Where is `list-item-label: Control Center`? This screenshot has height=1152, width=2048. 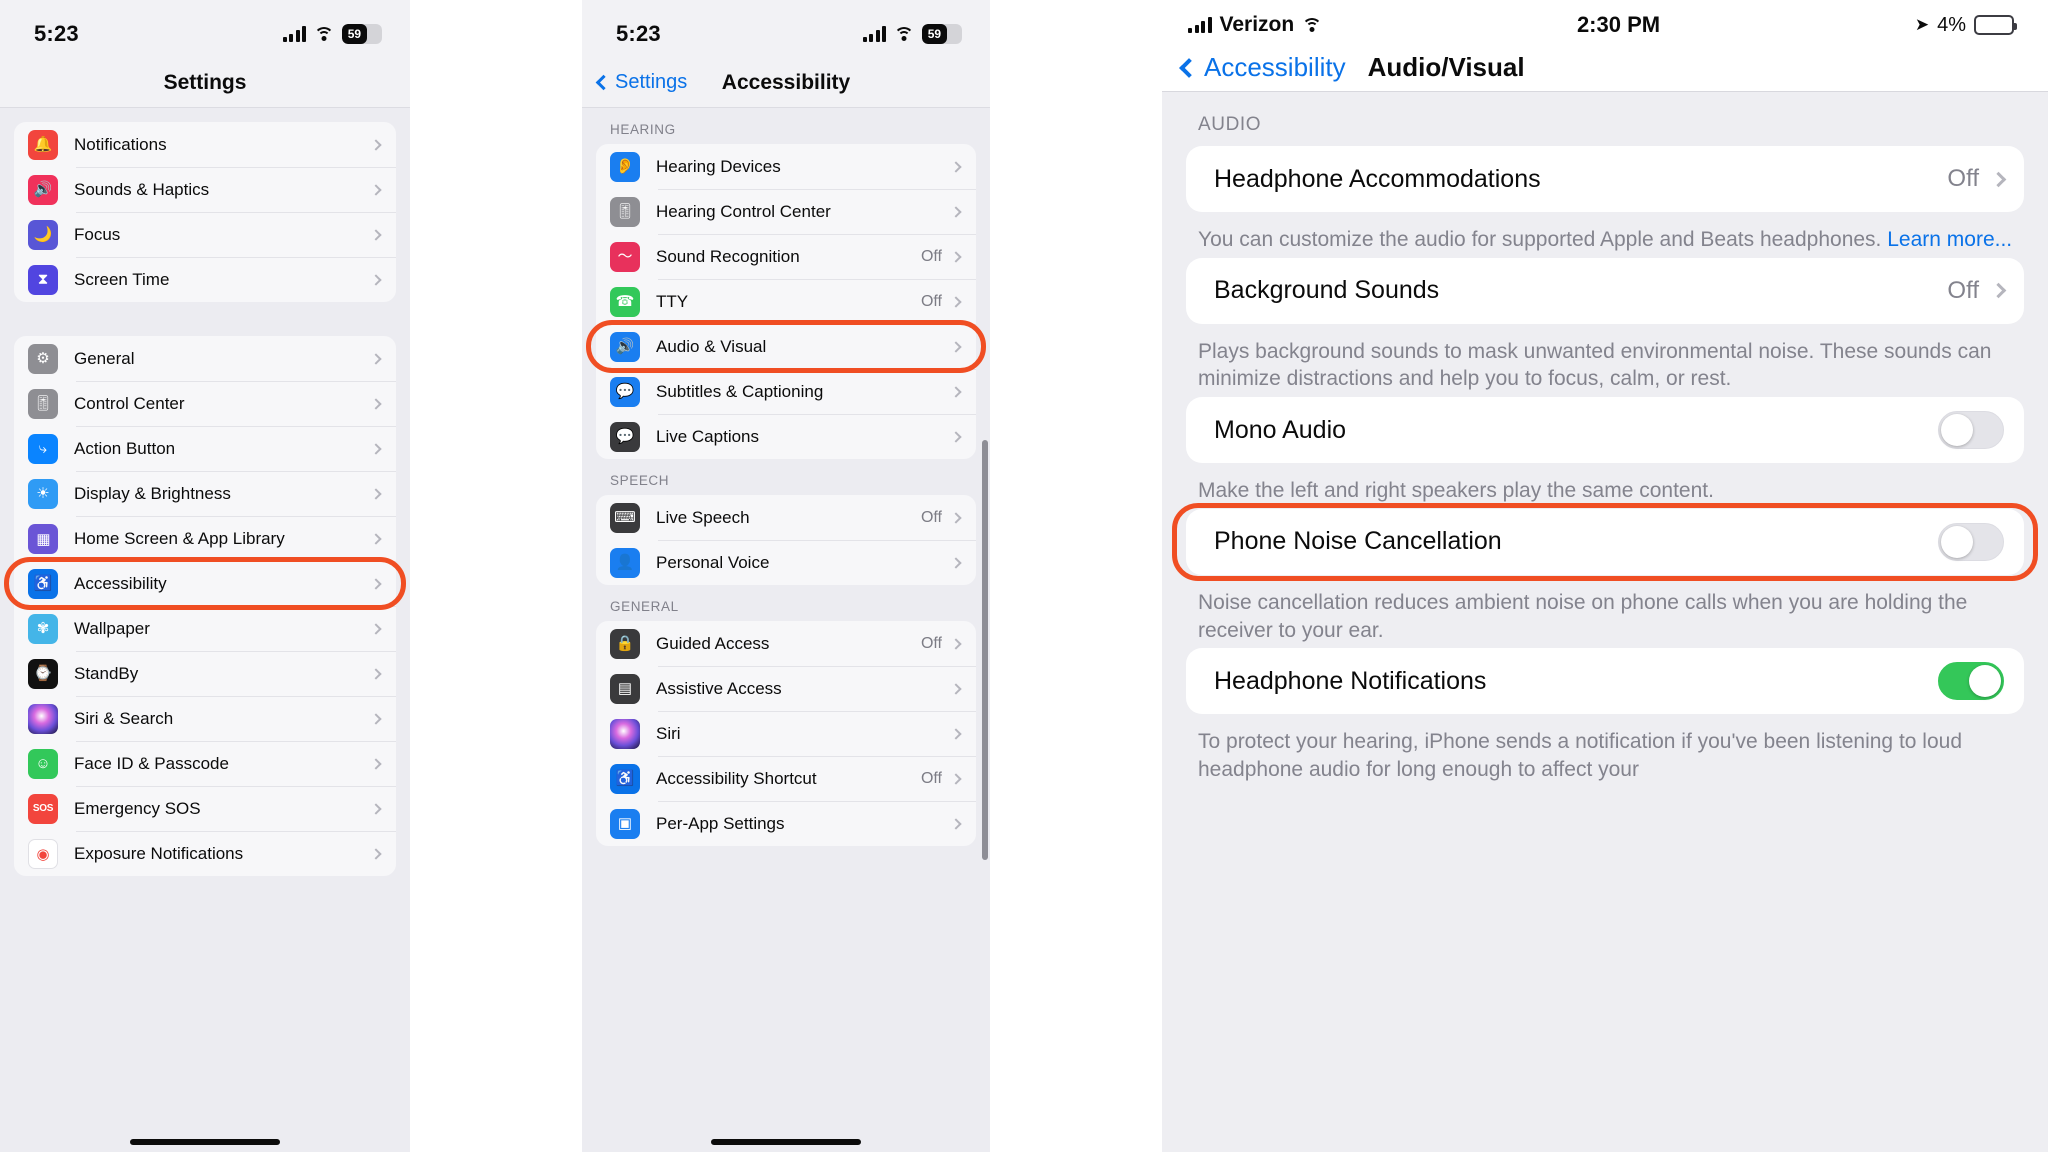 list-item-label: Control Center is located at coordinates (129, 403).